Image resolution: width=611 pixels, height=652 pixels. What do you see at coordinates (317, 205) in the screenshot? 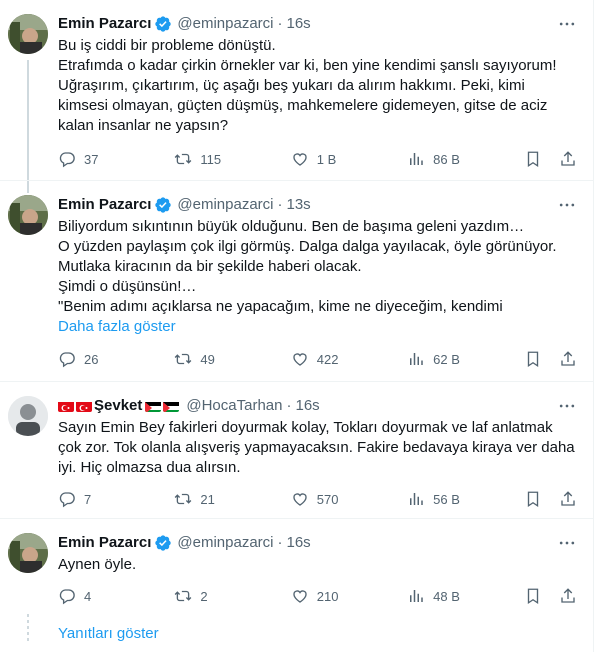
I see `tweet-header: Emin Pazarcı @eminpazarci · 13s` at bounding box center [317, 205].